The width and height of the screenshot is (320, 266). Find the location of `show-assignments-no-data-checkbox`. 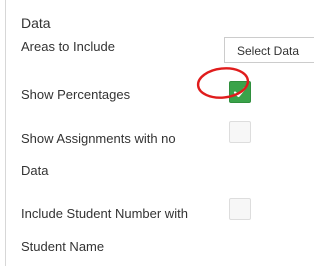

show-assignments-no-data-checkbox is located at coordinates (240, 132).